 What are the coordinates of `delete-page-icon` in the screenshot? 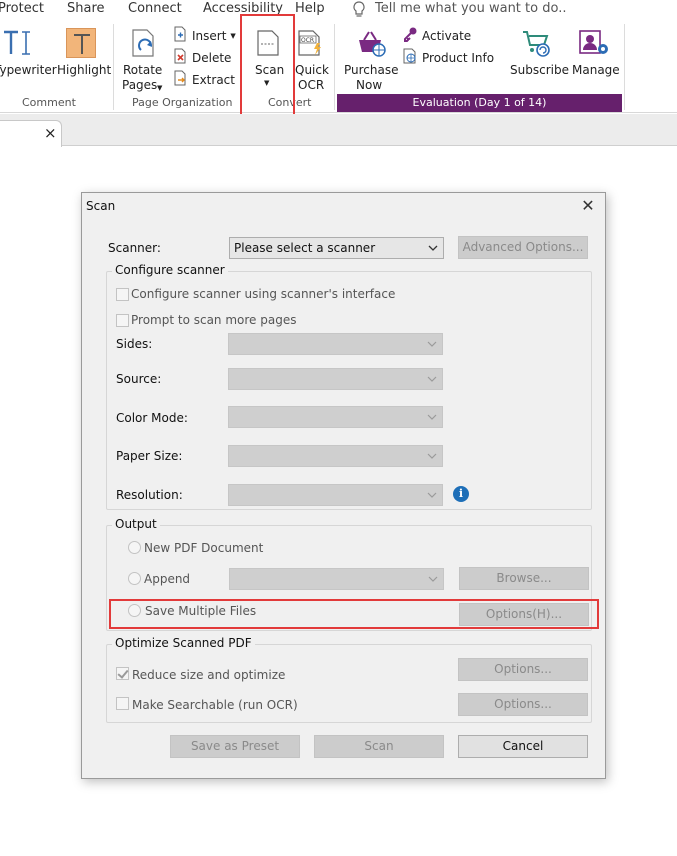 It's located at (180, 57).